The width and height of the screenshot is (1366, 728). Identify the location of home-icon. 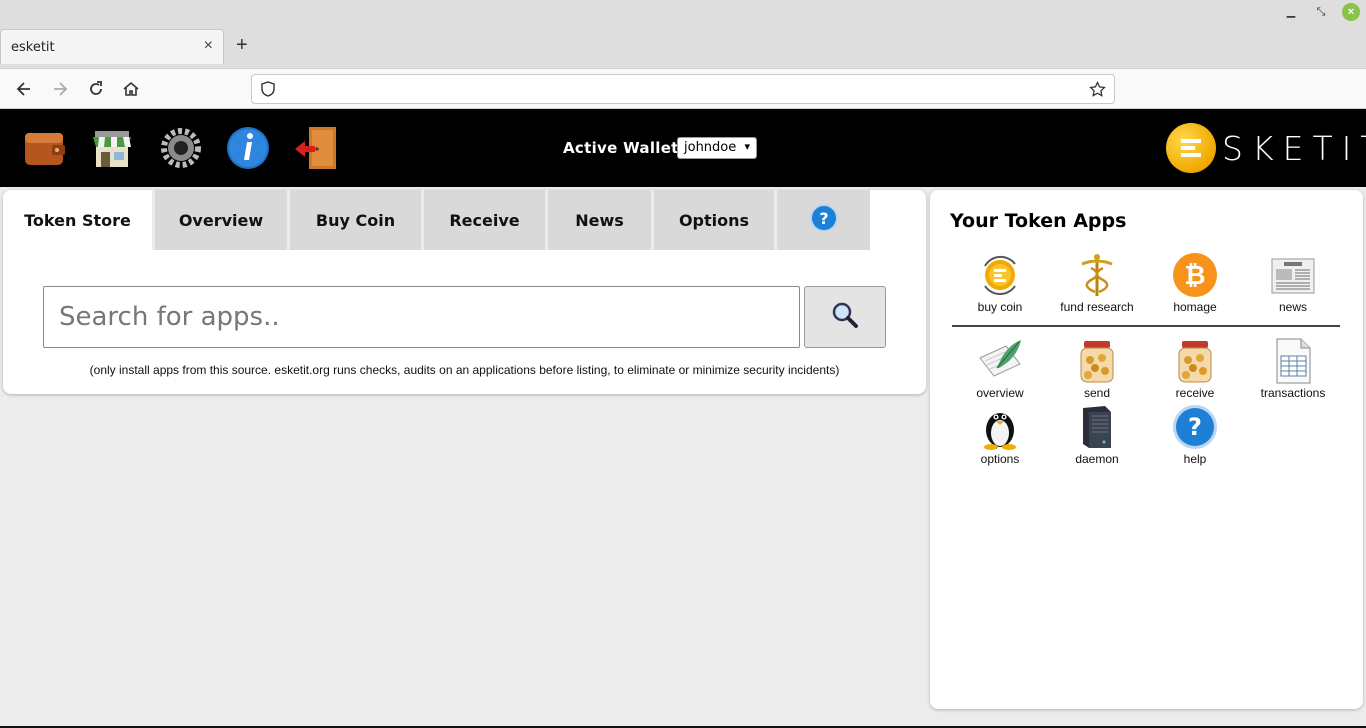
(131, 89).